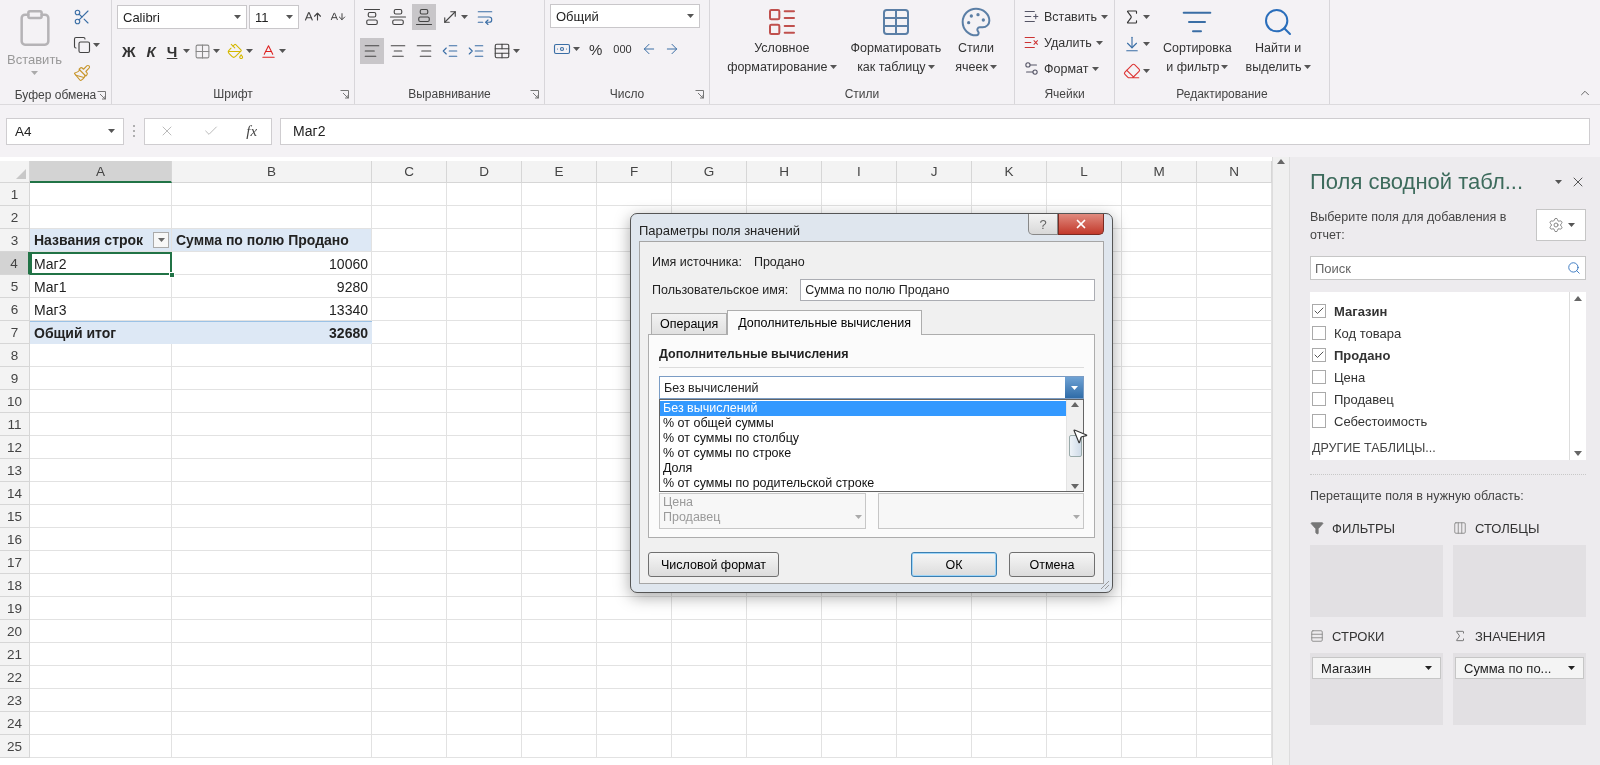  I want to click on search-field: Поиск, so click(1448, 268).